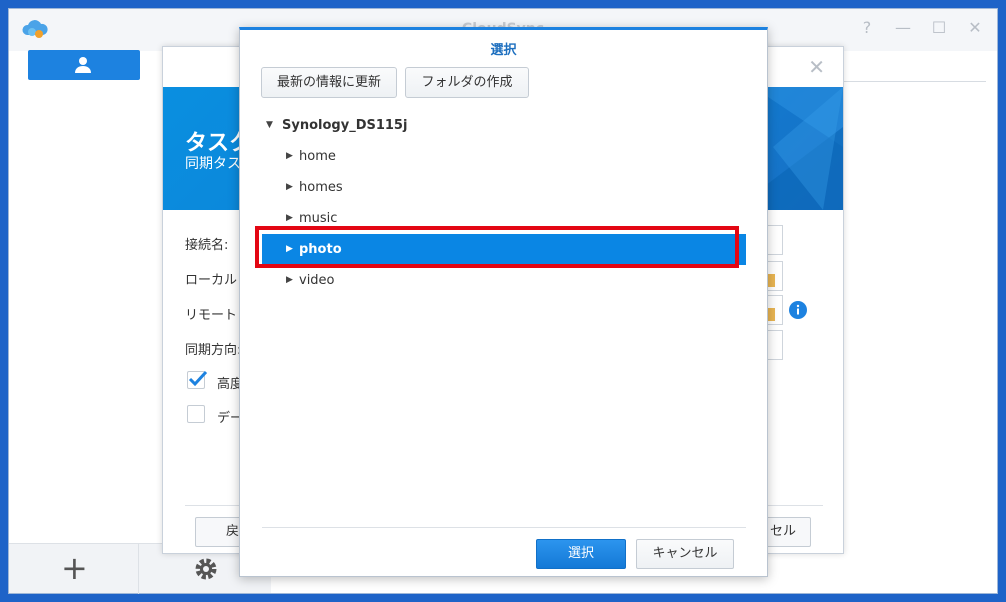 The height and width of the screenshot is (602, 1006). Describe the element at coordinates (497, 247) in the screenshot. I see `annotation-highlight-box` at that location.